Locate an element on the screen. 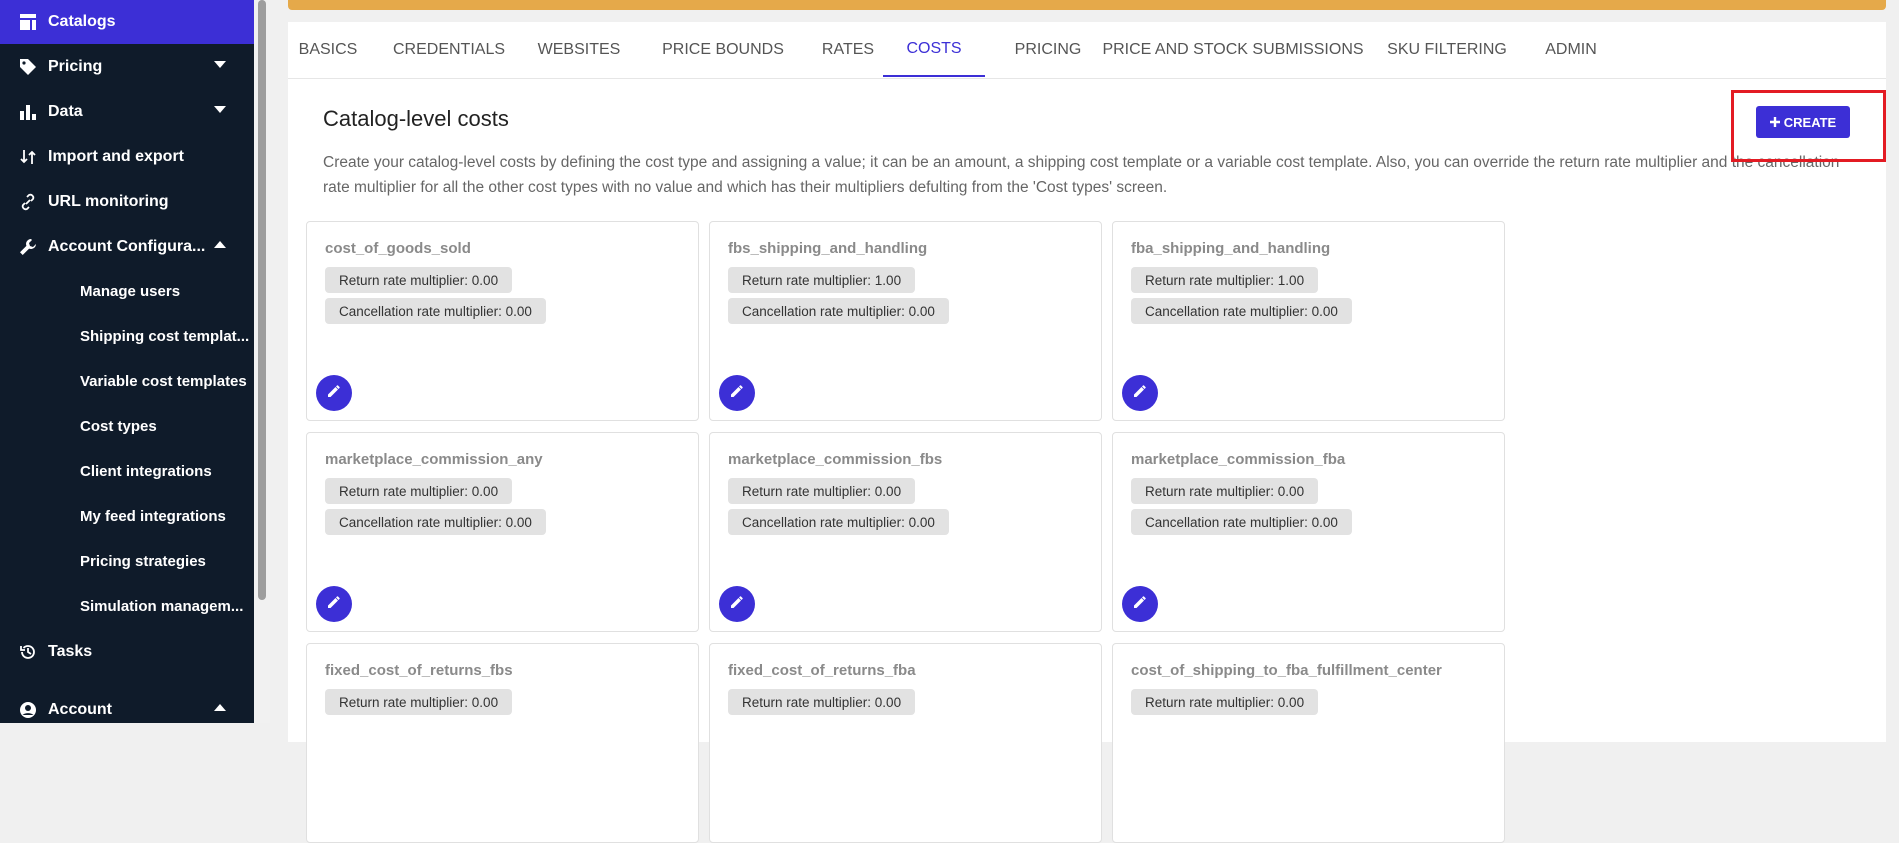 This screenshot has width=1899, height=843. wrench-icon is located at coordinates (28, 247).